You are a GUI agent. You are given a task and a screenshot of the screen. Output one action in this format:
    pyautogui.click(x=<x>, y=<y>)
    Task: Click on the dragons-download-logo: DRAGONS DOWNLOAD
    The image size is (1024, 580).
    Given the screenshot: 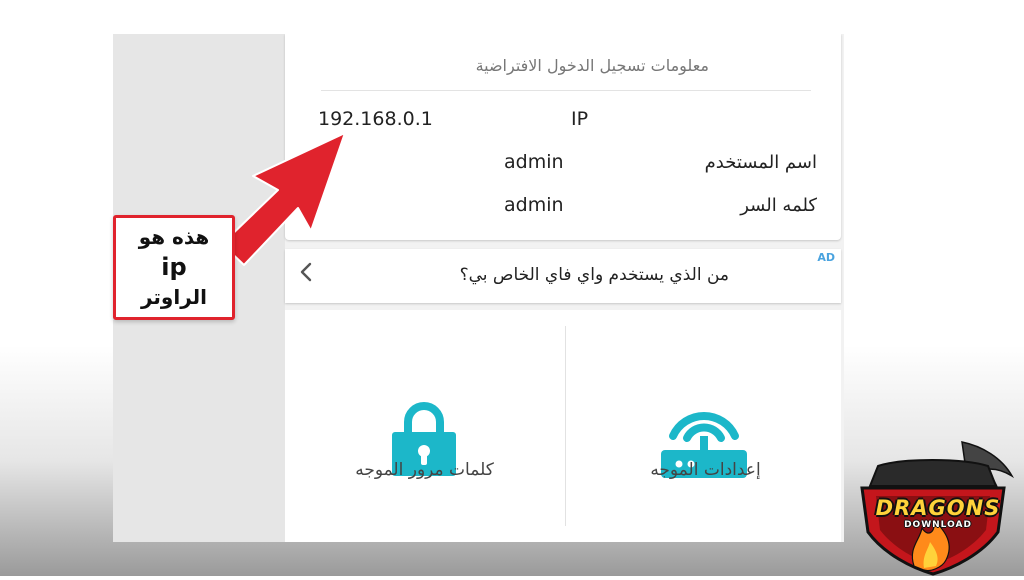 What is the action you would take?
    pyautogui.click(x=933, y=506)
    